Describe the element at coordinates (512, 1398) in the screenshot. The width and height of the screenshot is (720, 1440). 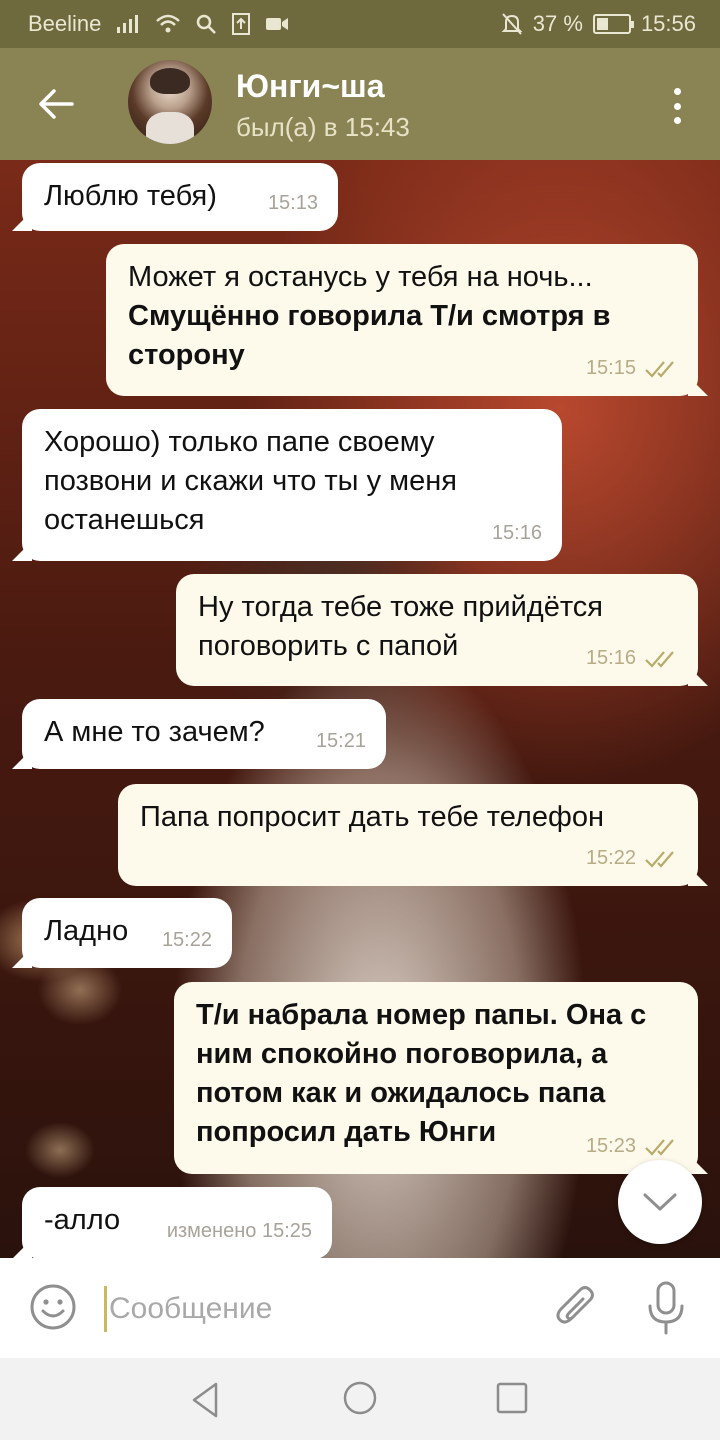
I see `nav-recent-icon` at that location.